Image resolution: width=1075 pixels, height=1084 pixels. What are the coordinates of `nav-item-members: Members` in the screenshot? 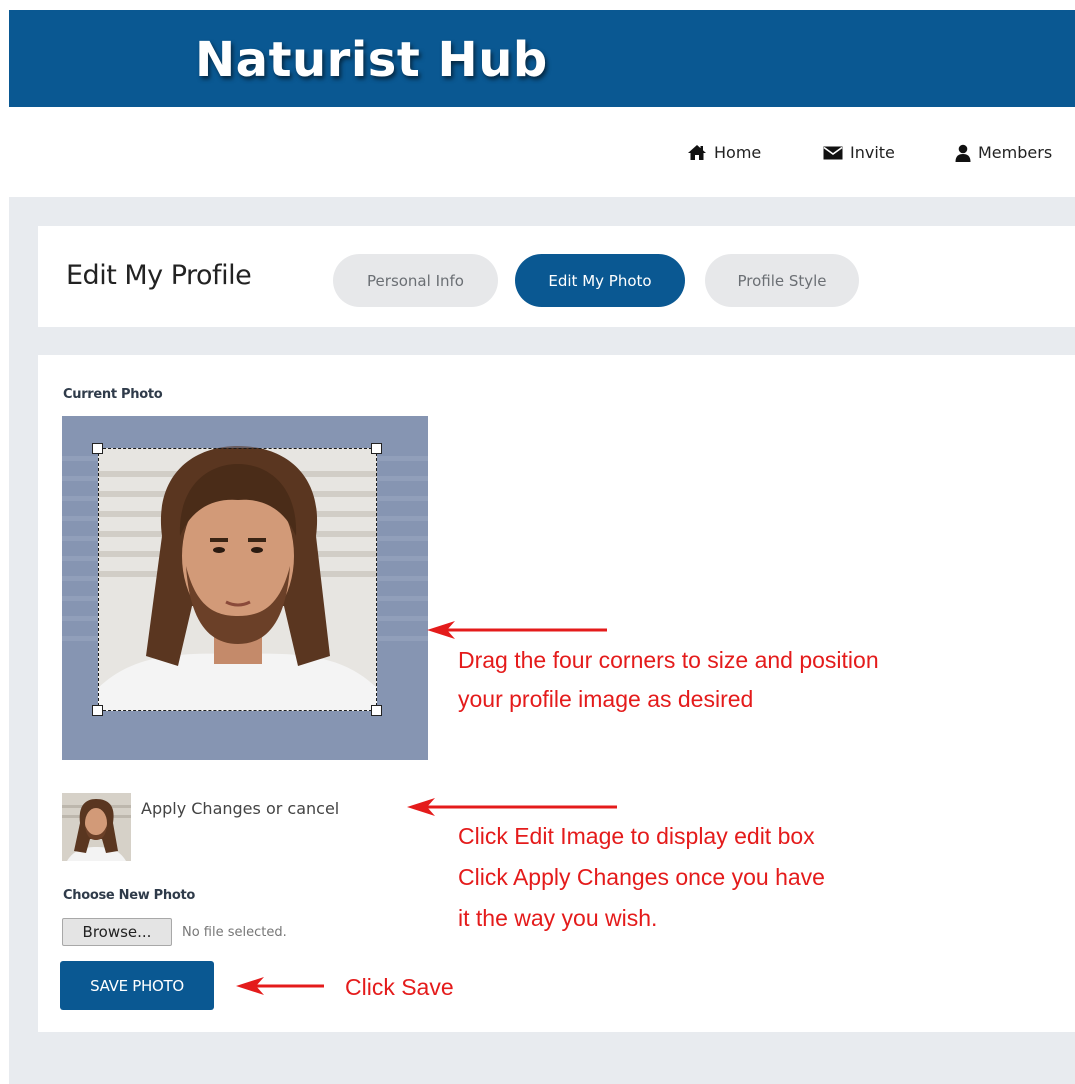 It's located at (1003, 152).